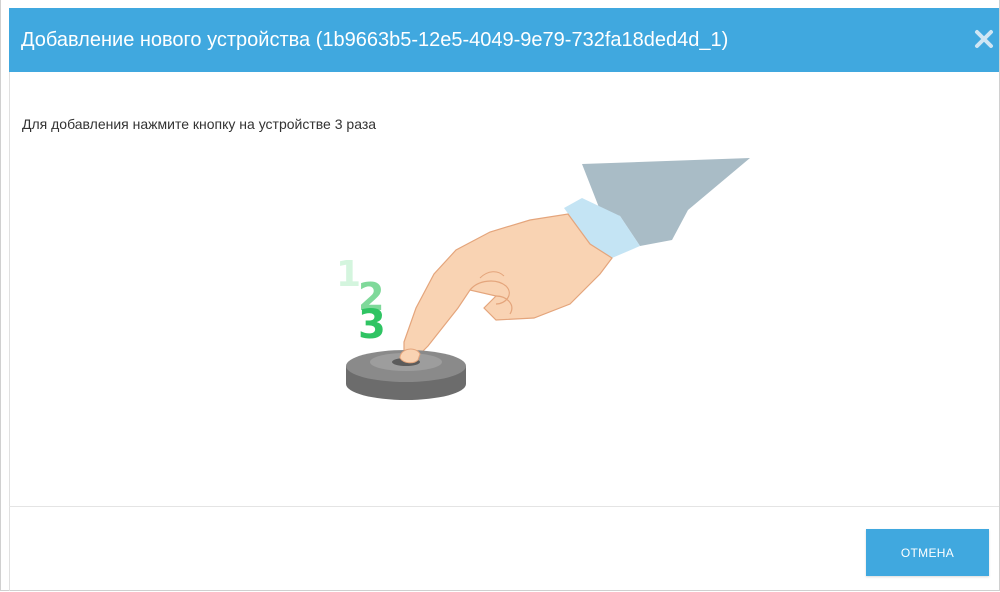  Describe the element at coordinates (984, 39) in the screenshot. I see `close-icon` at that location.